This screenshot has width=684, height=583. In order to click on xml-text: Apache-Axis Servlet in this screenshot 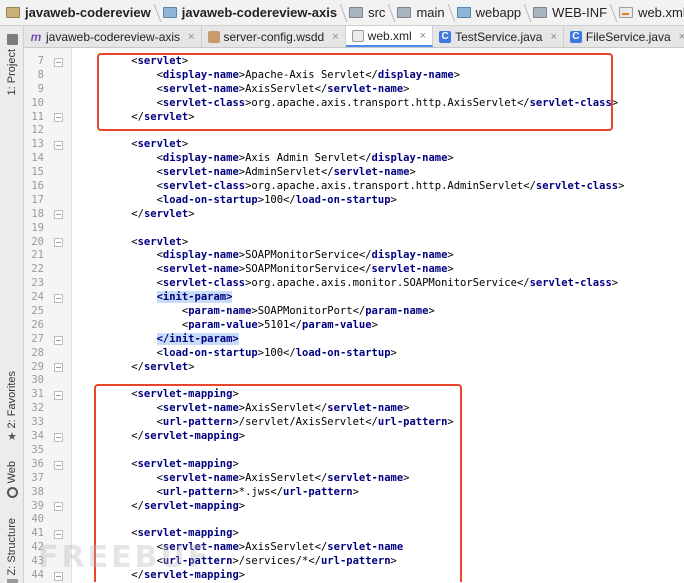, I will do `click(305, 74)`.